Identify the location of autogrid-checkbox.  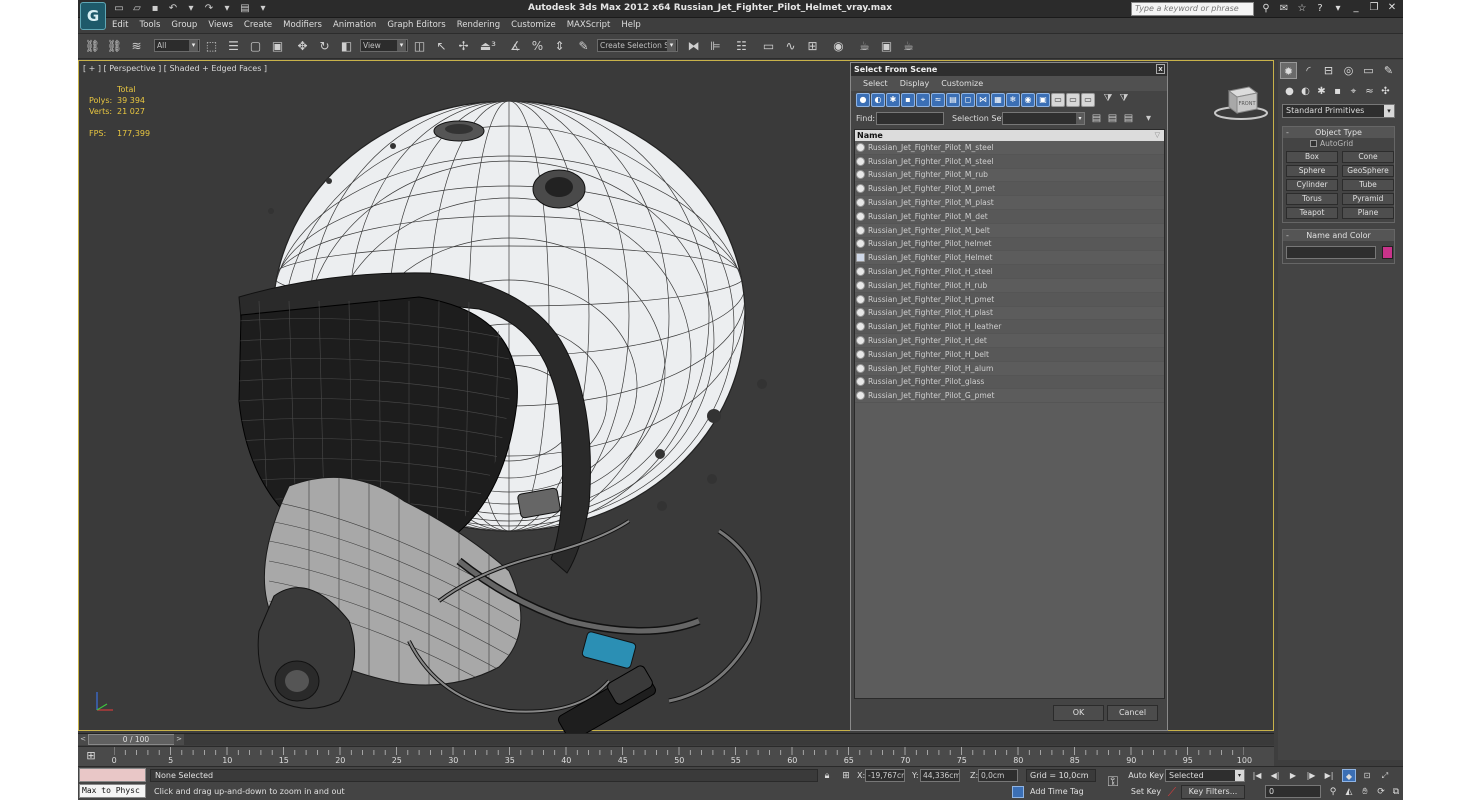
(1313, 143).